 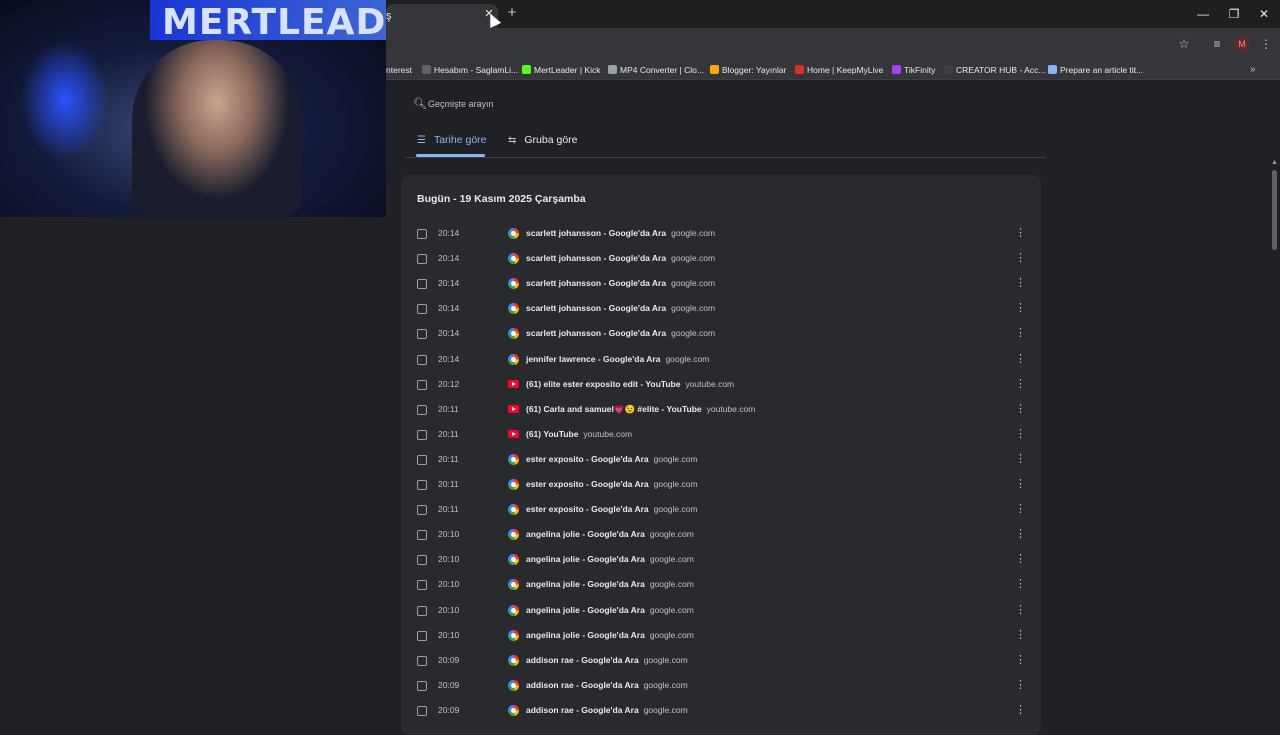 What do you see at coordinates (1274, 162) in the screenshot?
I see `scroll-up-icon: ▲` at bounding box center [1274, 162].